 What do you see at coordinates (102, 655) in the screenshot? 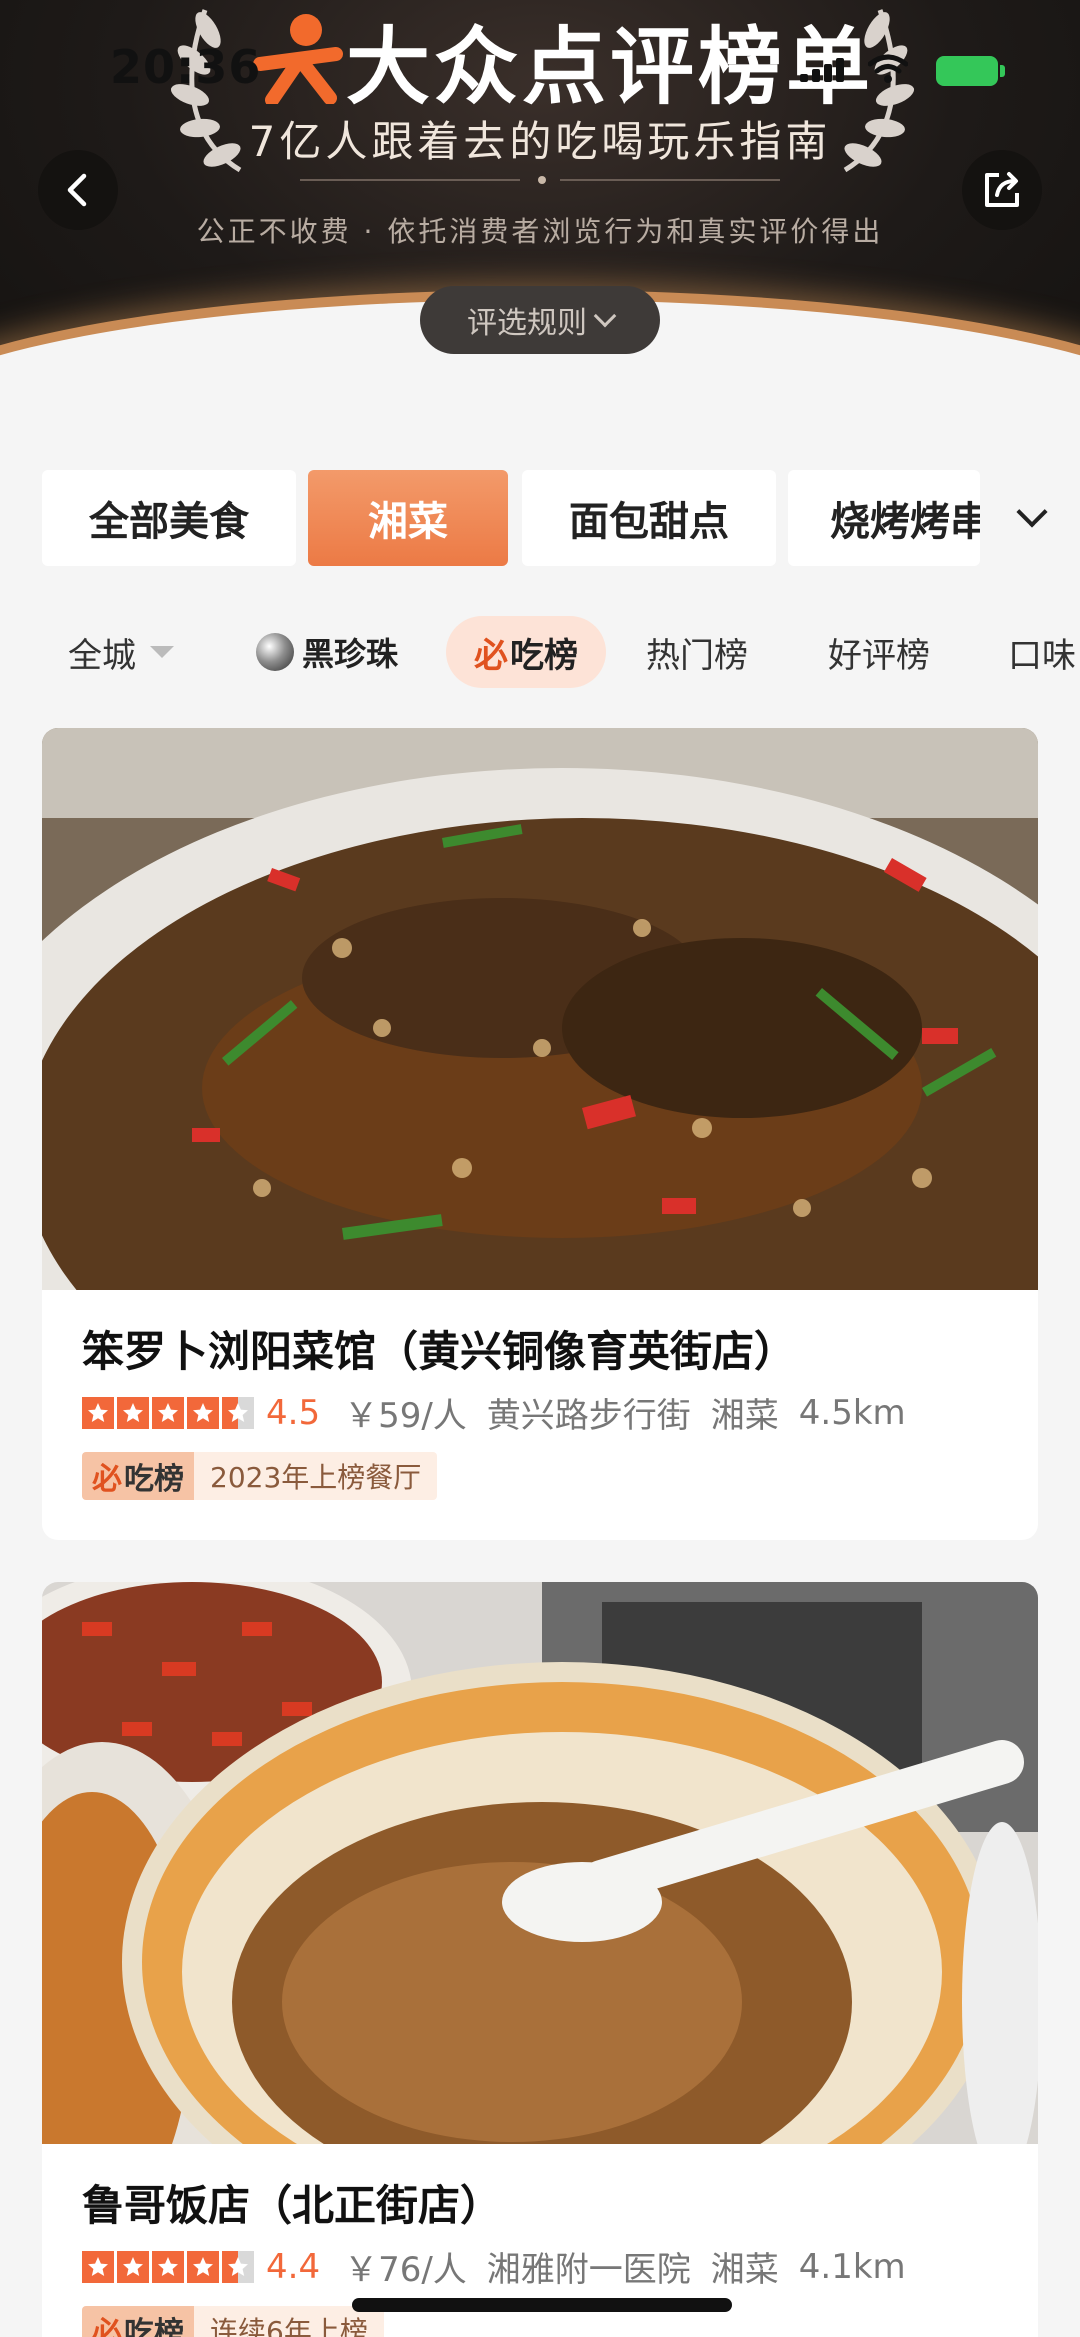
I see `city-filter-label: 全城` at bounding box center [102, 655].